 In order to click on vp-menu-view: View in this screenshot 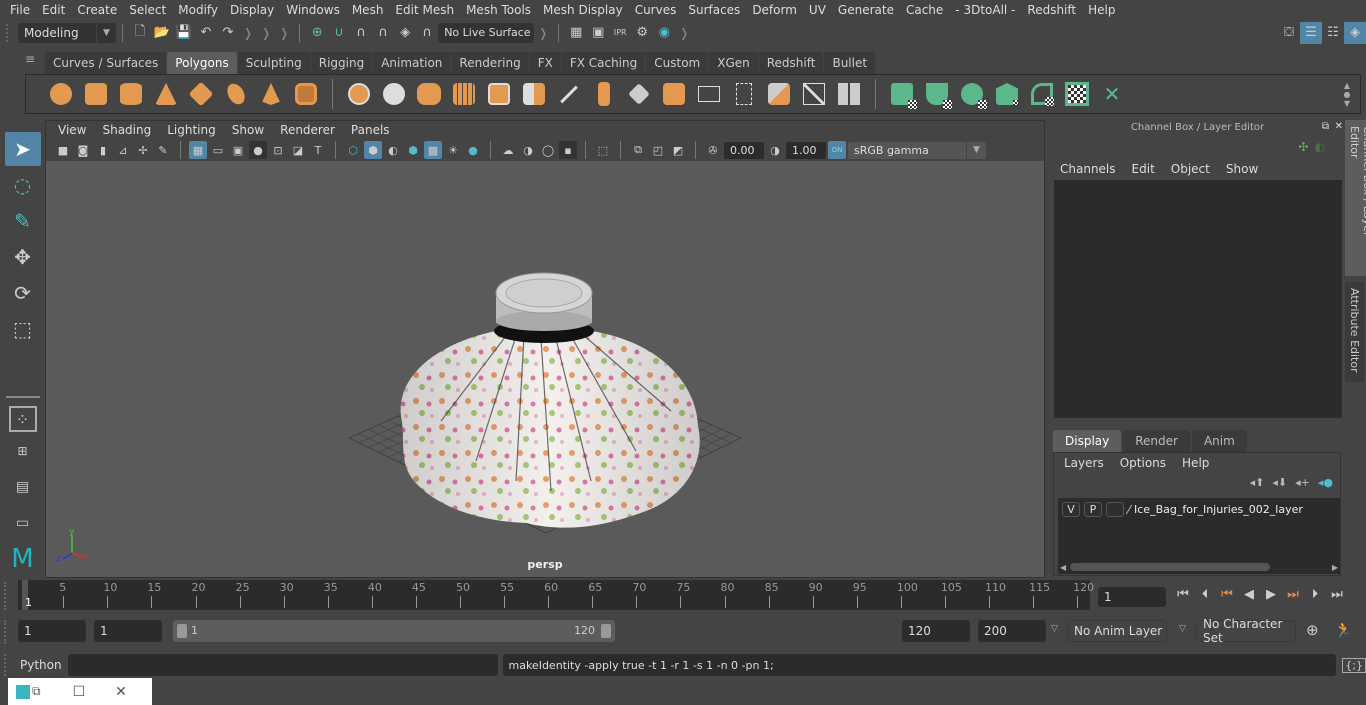, I will do `click(72, 130)`.